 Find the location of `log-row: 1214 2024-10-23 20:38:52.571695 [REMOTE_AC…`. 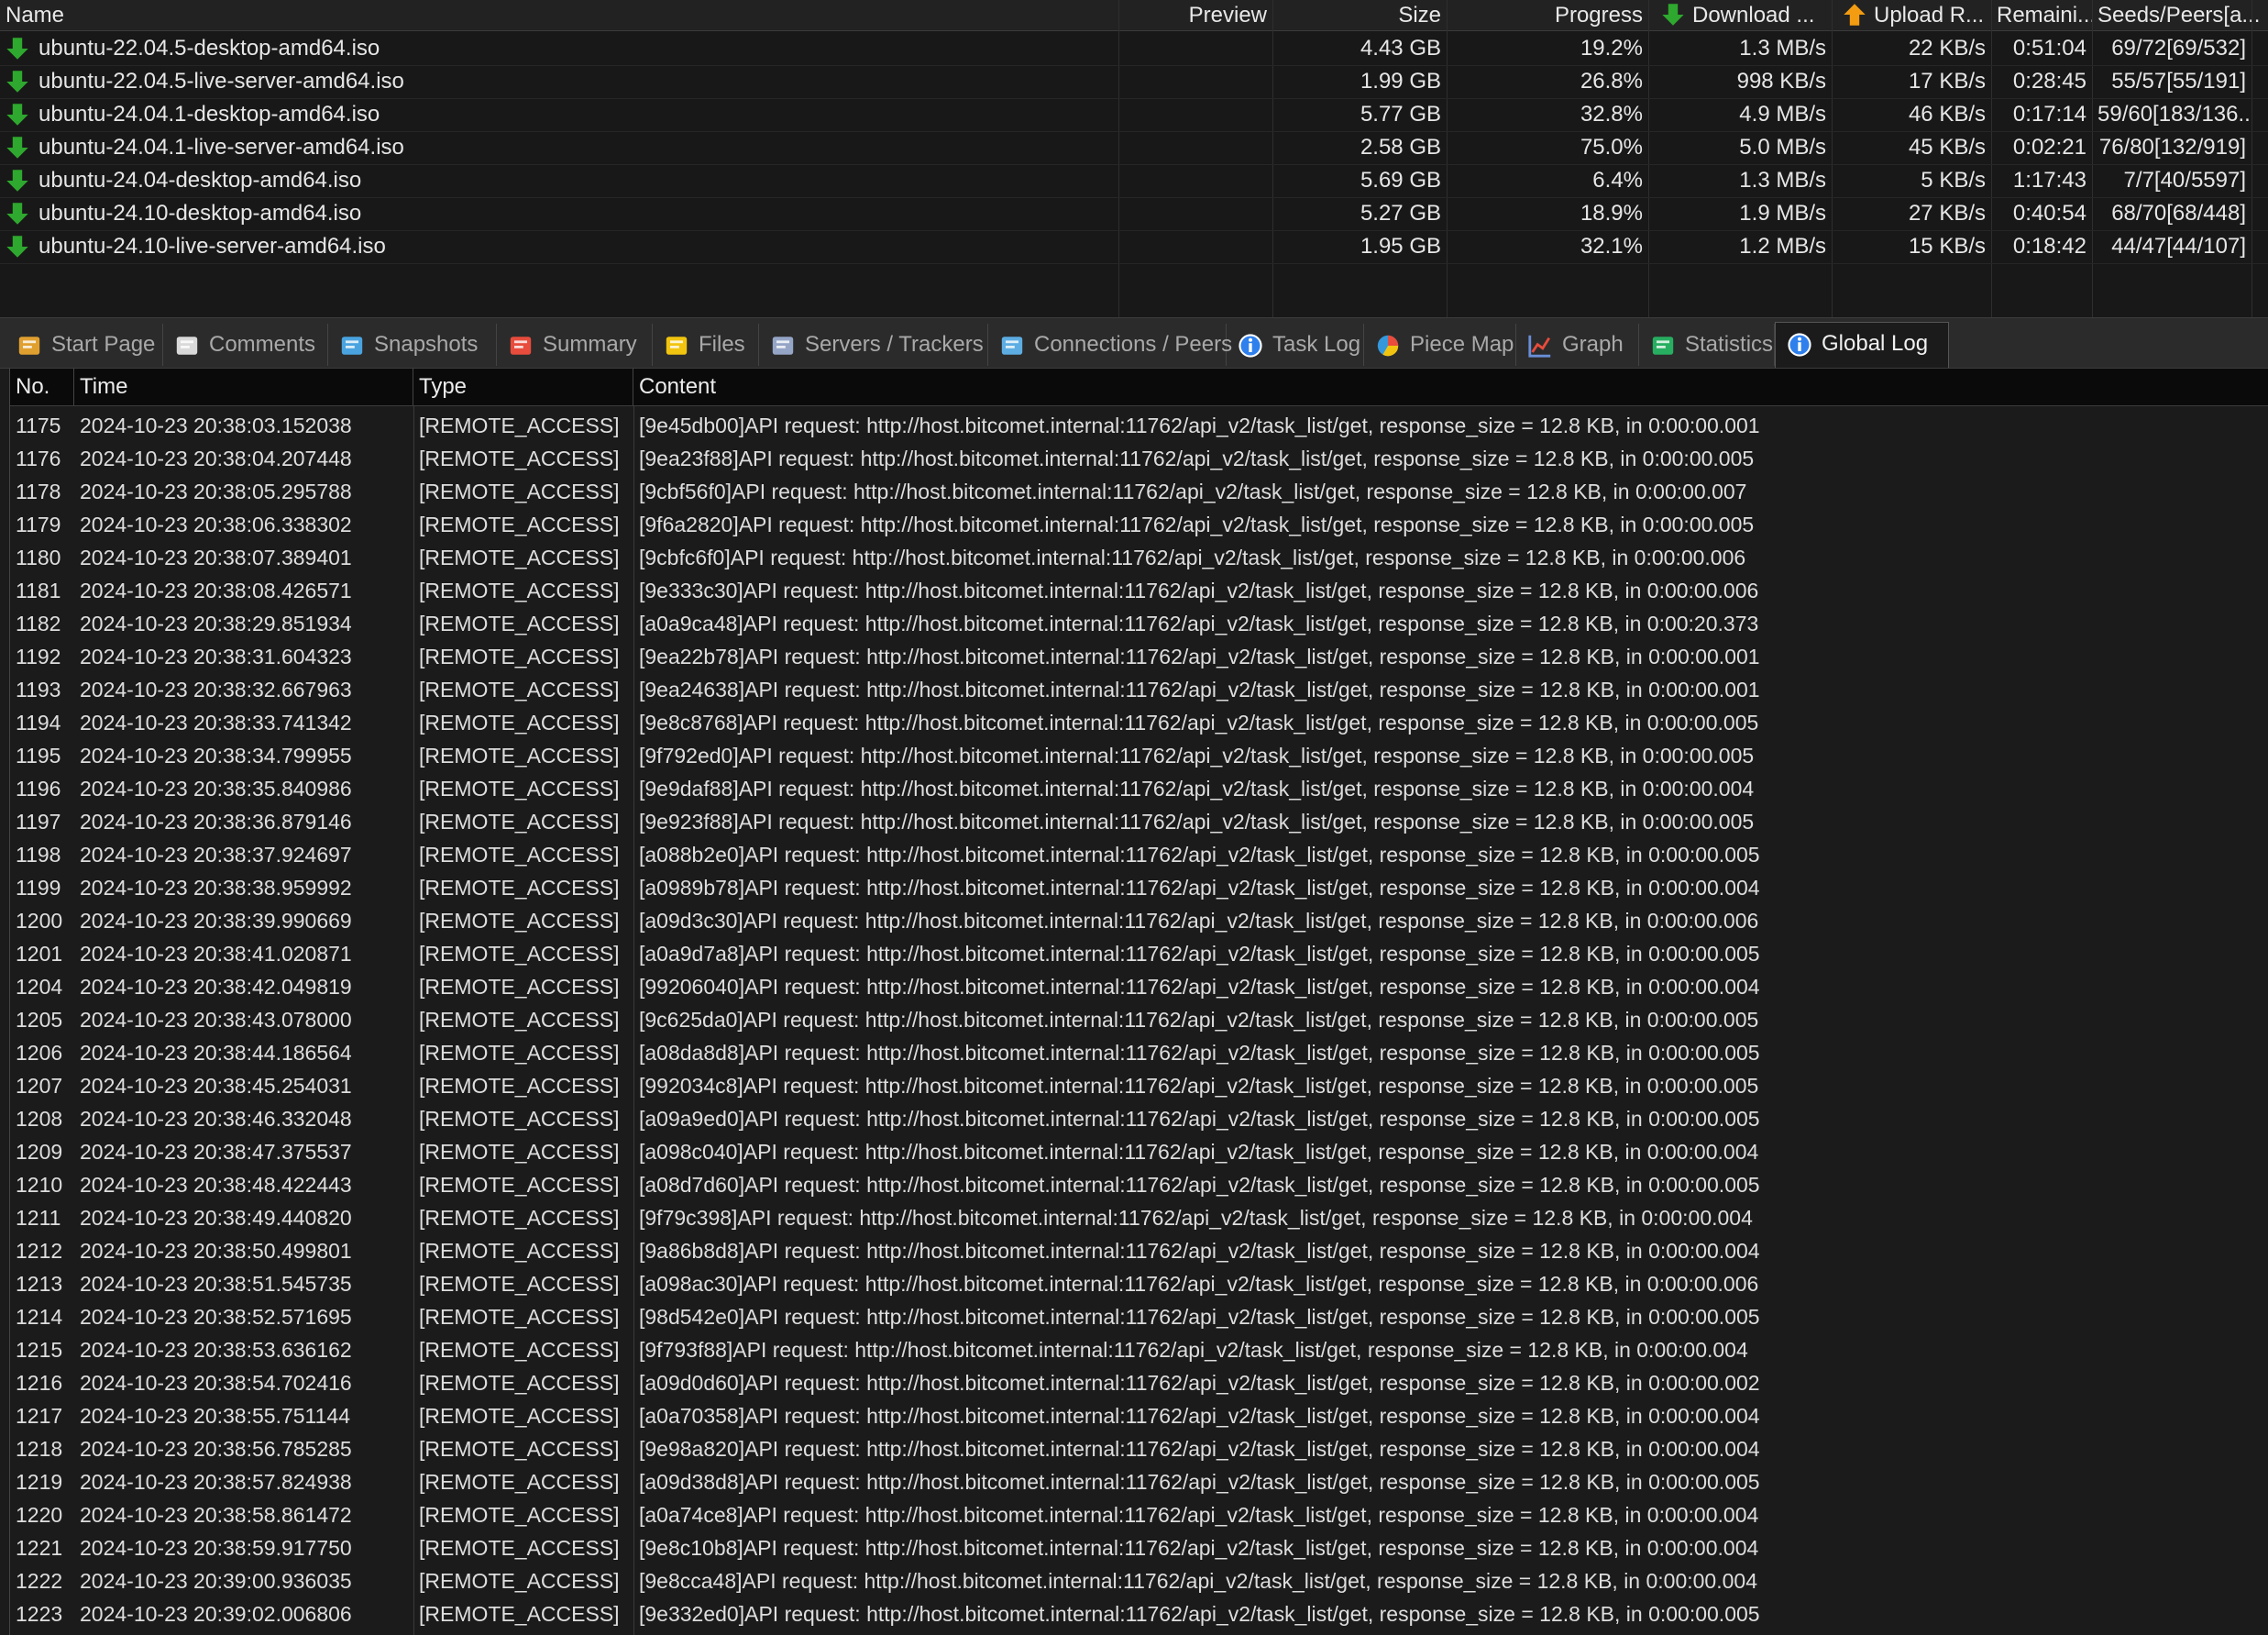

log-row: 1214 2024-10-23 20:38:52.571695 [REMOTE_AC… is located at coordinates (1139, 1316).